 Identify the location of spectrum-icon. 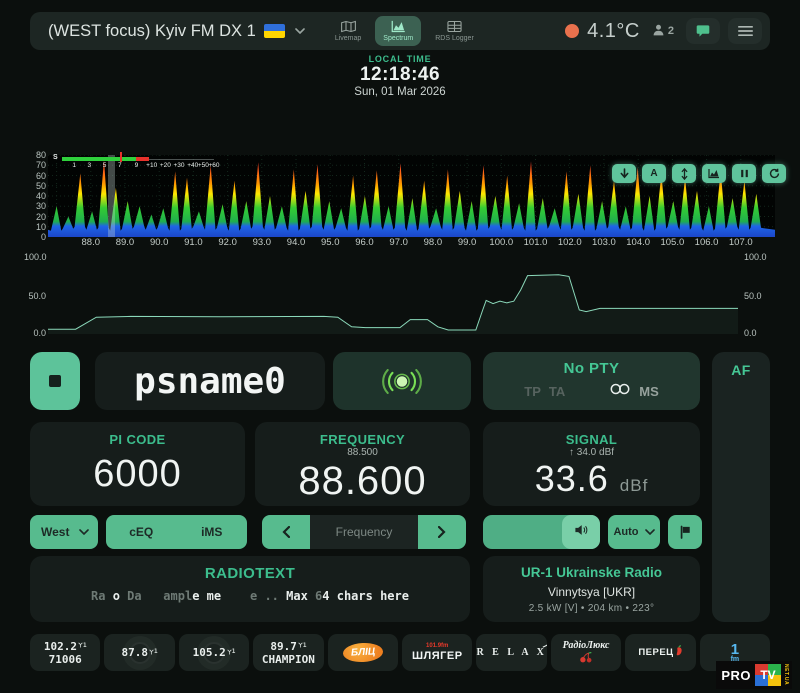
(398, 26).